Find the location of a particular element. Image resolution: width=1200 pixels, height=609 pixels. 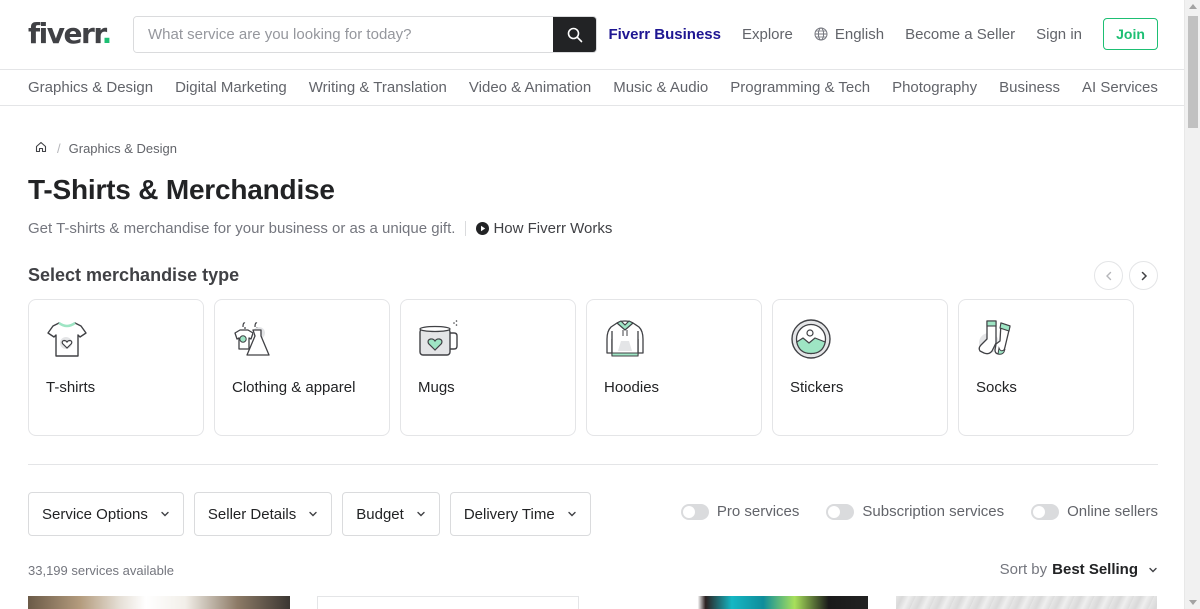

filter-label: Service Options is located at coordinates (95, 514).